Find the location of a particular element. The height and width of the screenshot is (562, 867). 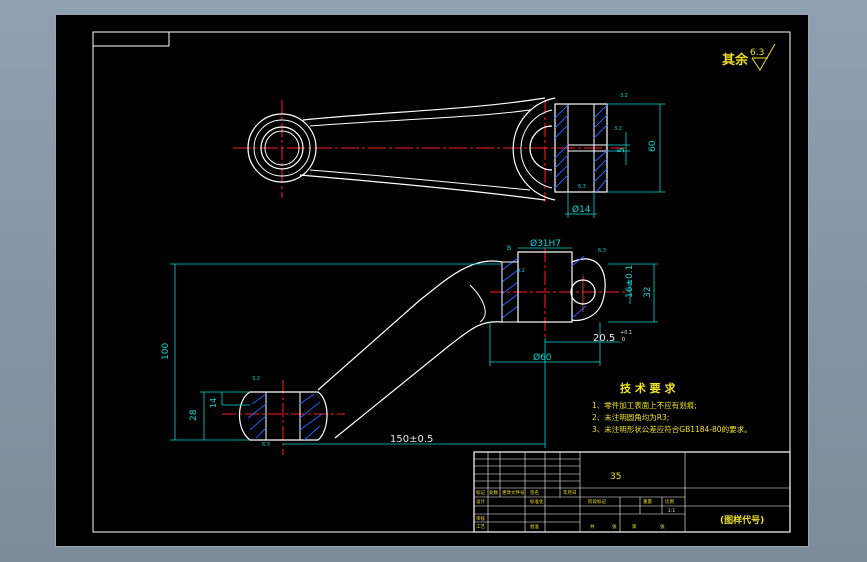

rough-front-1: 3.2 is located at coordinates (521, 271).